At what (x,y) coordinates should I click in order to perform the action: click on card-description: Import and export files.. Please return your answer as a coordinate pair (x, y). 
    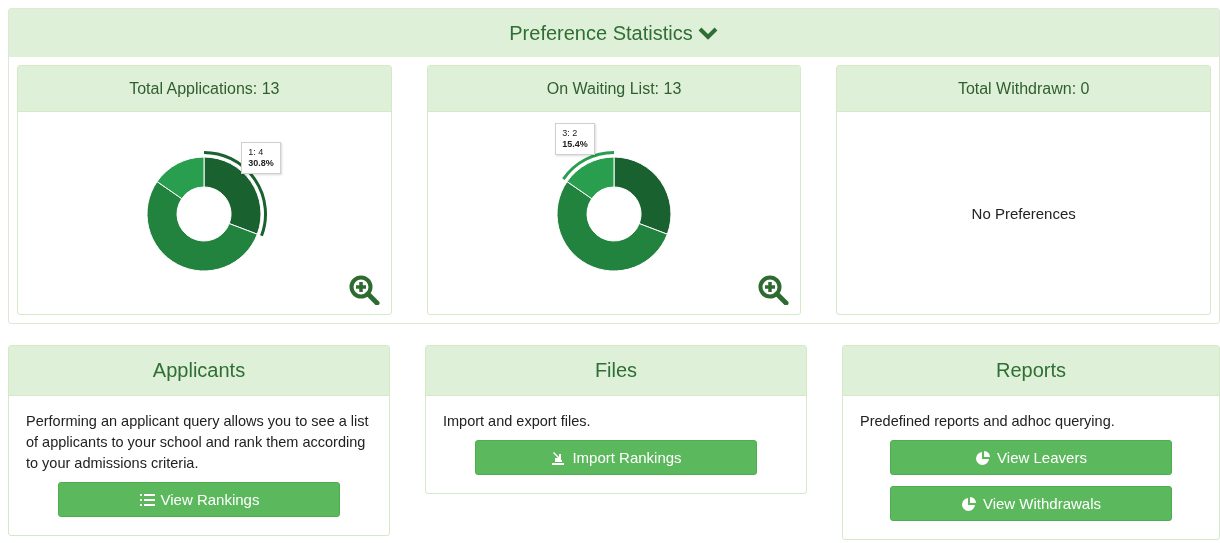
    Looking at the image, I should click on (517, 421).